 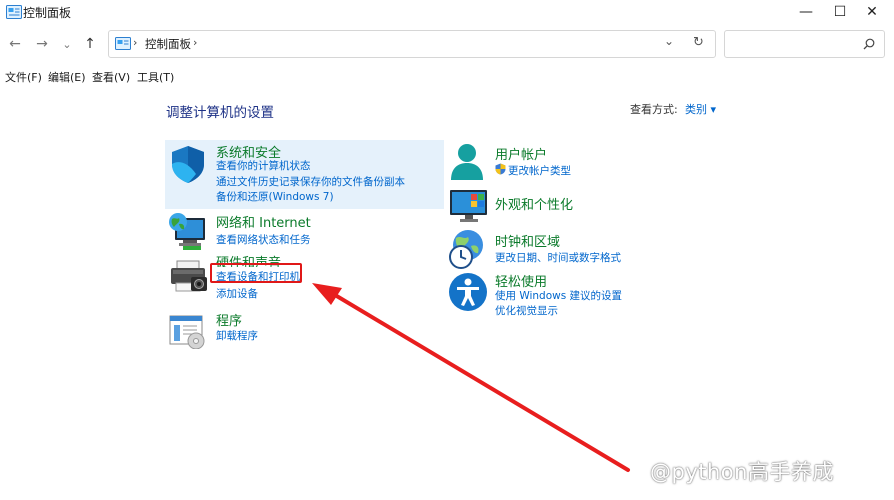 What do you see at coordinates (558, 257) in the screenshot?
I see `link-change-date-time-format: 更改日期、时间或数字格式` at bounding box center [558, 257].